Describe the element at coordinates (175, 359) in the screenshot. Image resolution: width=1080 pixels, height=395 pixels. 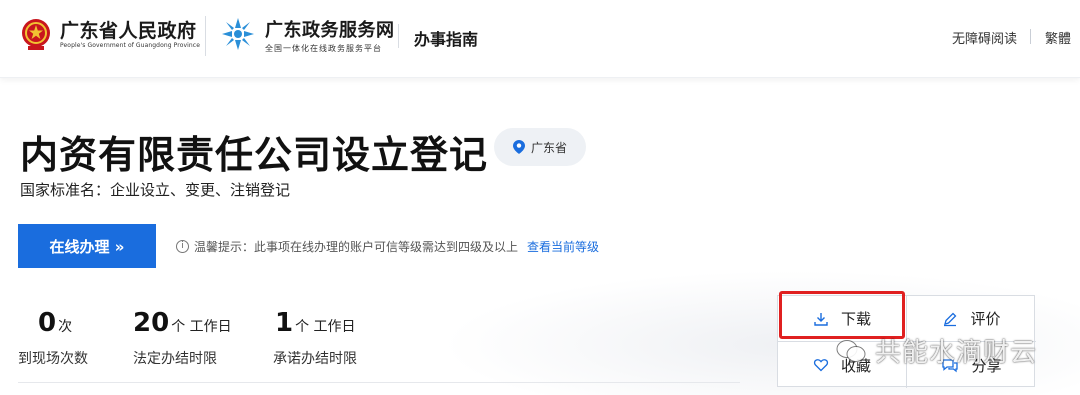
I see `stat-label: 法定办结时限` at that location.